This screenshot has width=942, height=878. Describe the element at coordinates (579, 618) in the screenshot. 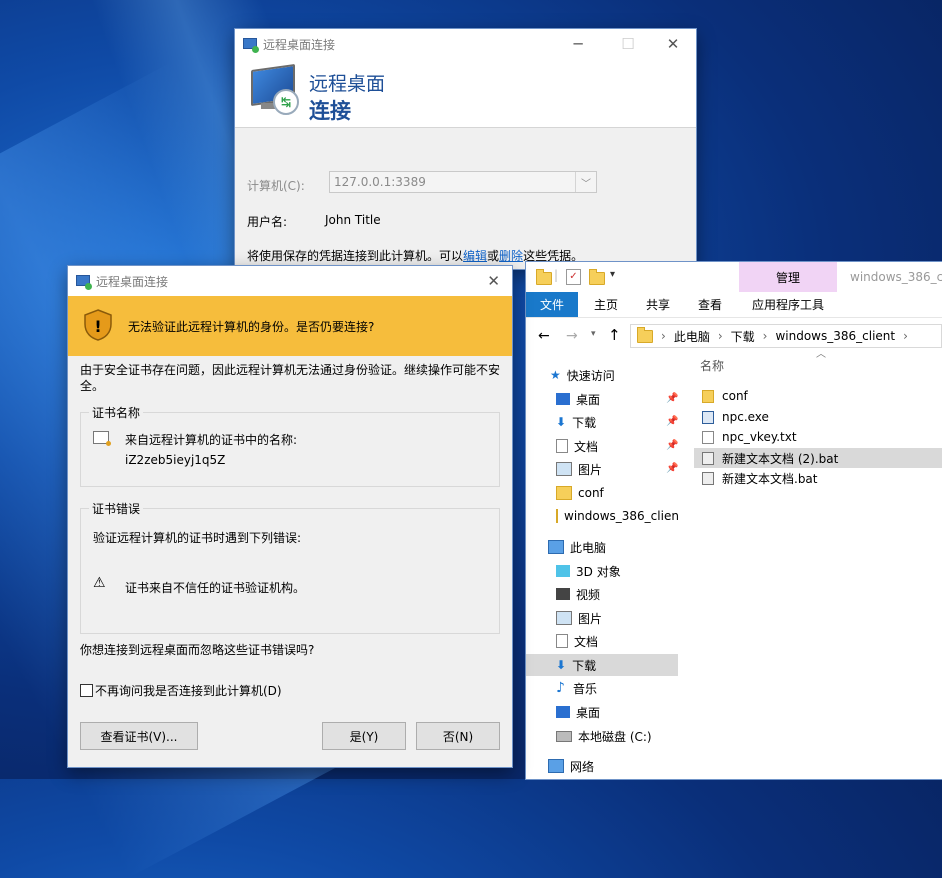

I see `nav-pictures-pc: 图片` at that location.